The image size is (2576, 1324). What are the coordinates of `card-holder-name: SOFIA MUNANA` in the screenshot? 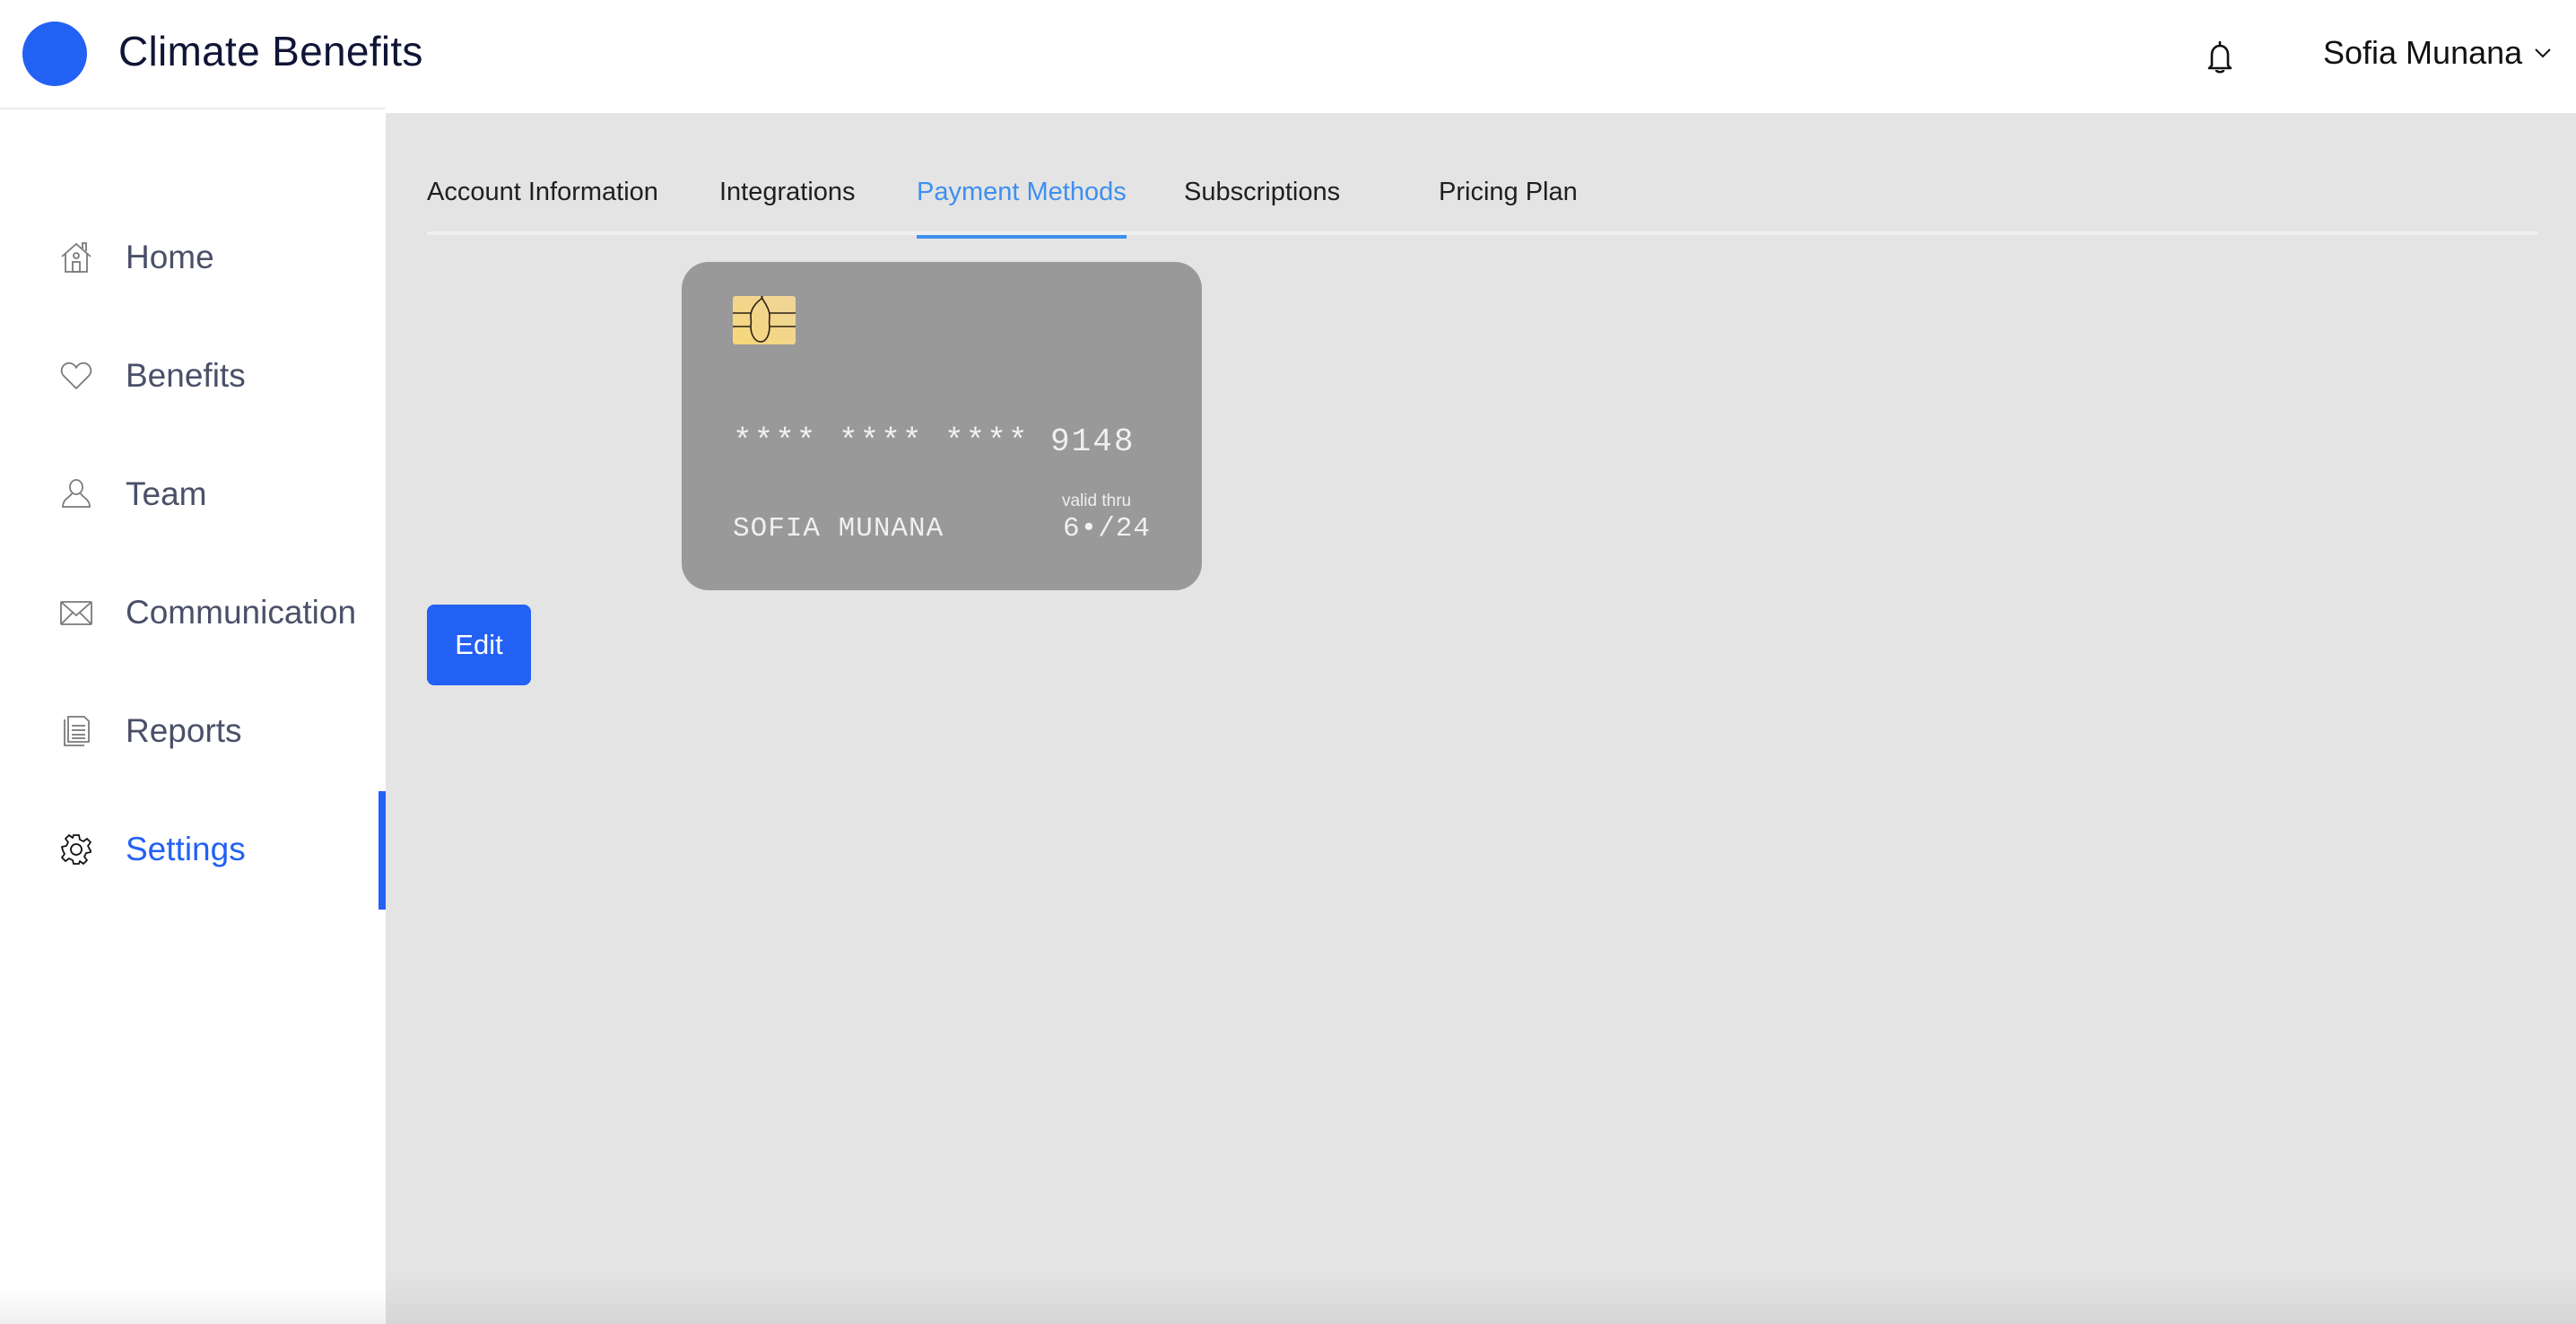 It's located at (838, 528).